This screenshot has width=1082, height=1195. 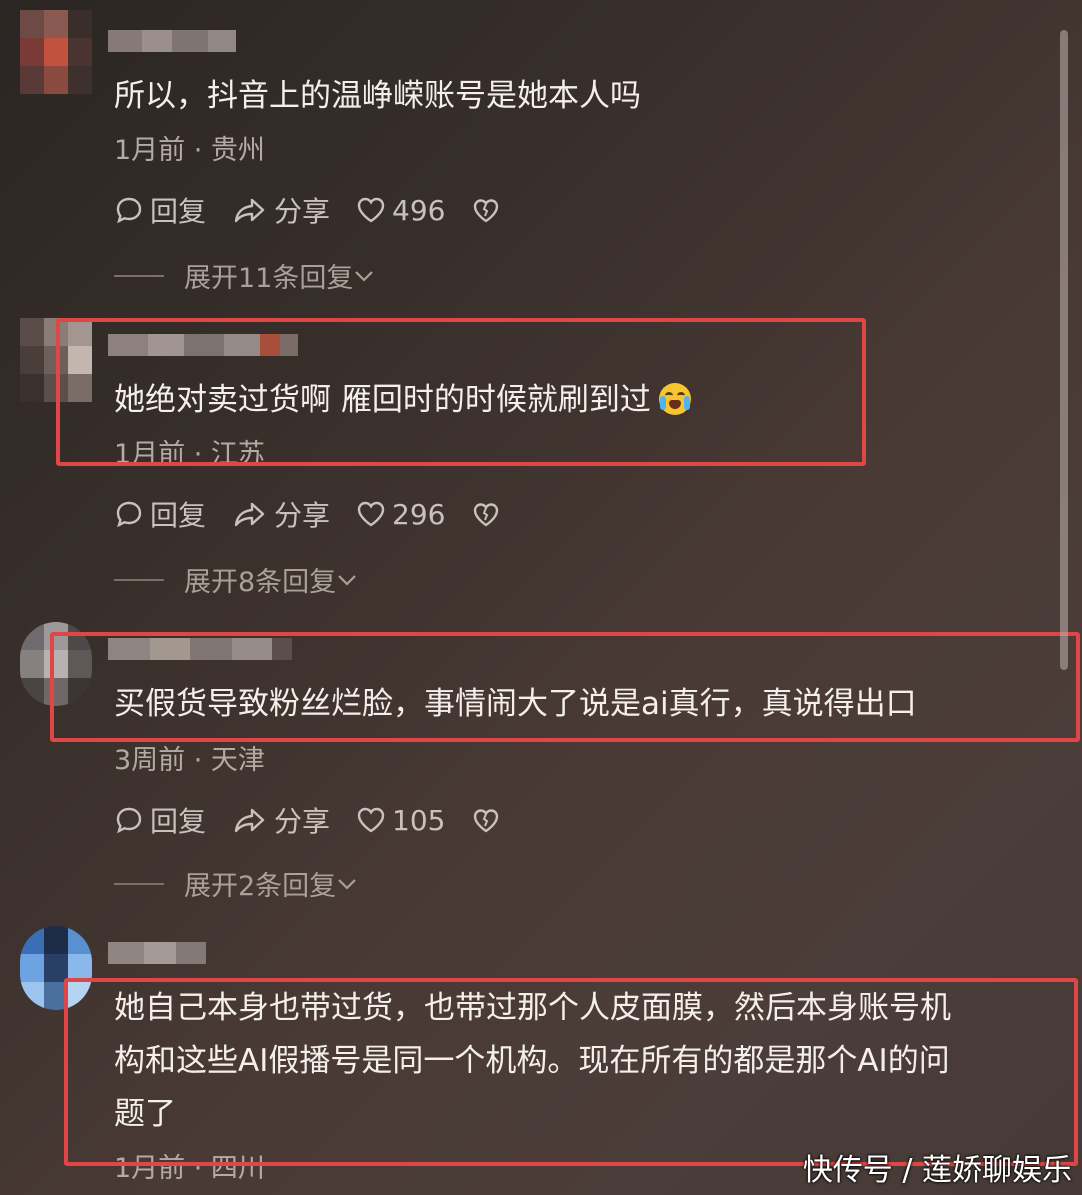 What do you see at coordinates (260, 582) in the screenshot?
I see `expand-label: 展开8条回复` at bounding box center [260, 582].